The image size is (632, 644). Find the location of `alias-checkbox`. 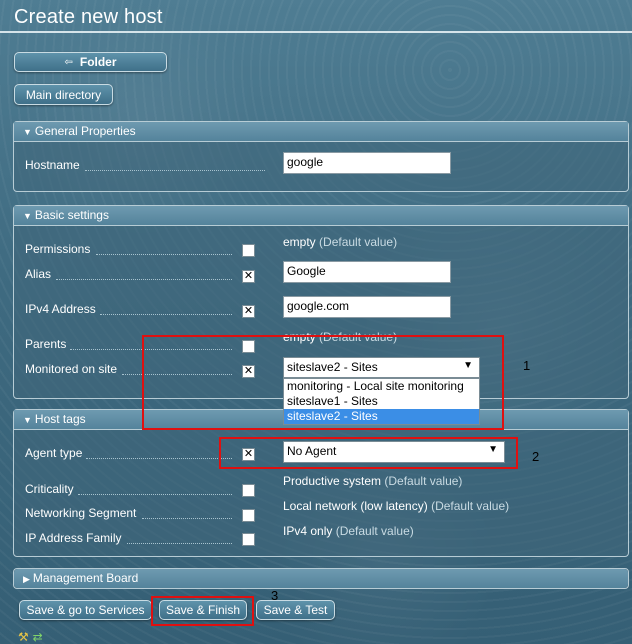

alias-checkbox is located at coordinates (248, 276).